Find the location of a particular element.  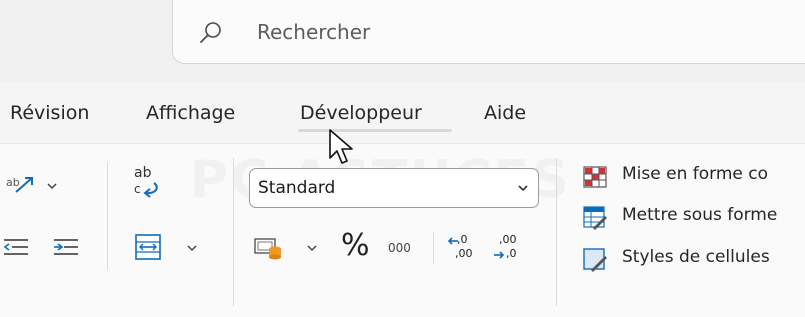

svg-text: c is located at coordinates (137, 189).